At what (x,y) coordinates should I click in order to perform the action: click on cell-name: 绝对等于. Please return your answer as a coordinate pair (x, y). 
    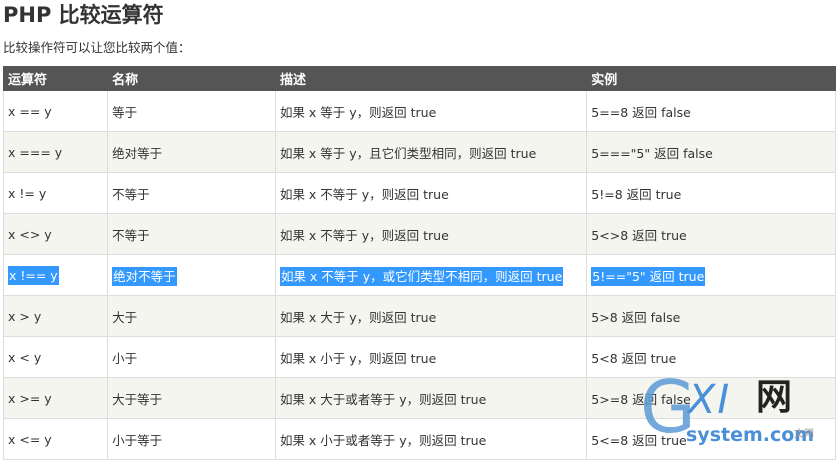
    Looking at the image, I should click on (191, 152).